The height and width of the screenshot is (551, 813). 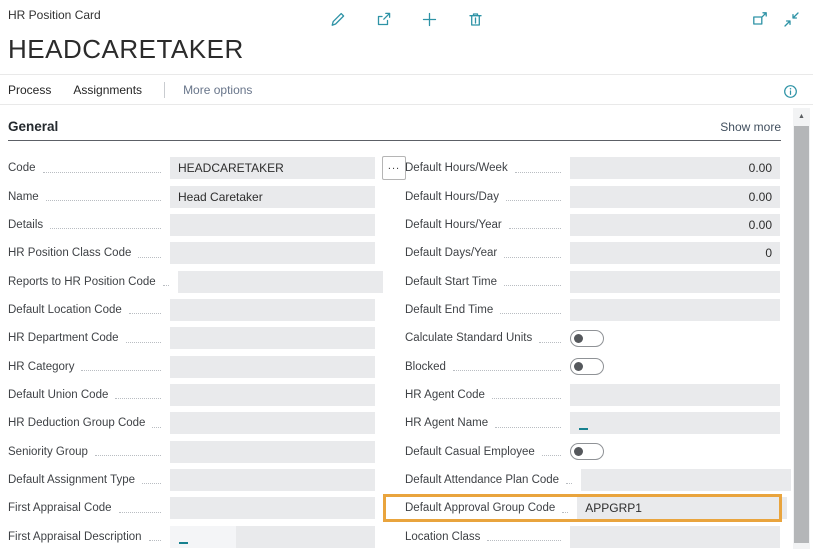 I want to click on field-row-default-days-year: Default Days/Year 0, so click(x=592, y=253).